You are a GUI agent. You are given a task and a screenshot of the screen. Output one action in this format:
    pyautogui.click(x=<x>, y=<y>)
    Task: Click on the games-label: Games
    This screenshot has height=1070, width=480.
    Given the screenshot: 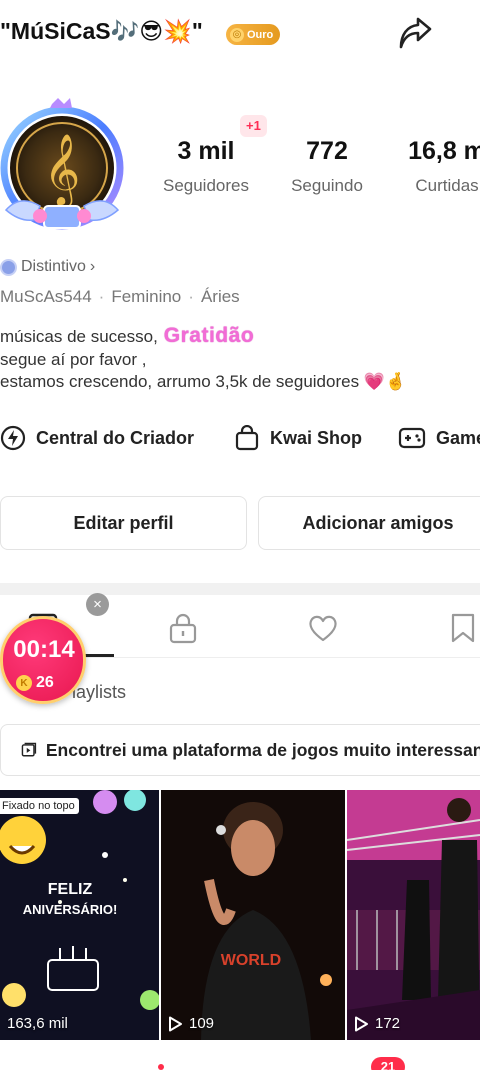 What is the action you would take?
    pyautogui.click(x=458, y=437)
    